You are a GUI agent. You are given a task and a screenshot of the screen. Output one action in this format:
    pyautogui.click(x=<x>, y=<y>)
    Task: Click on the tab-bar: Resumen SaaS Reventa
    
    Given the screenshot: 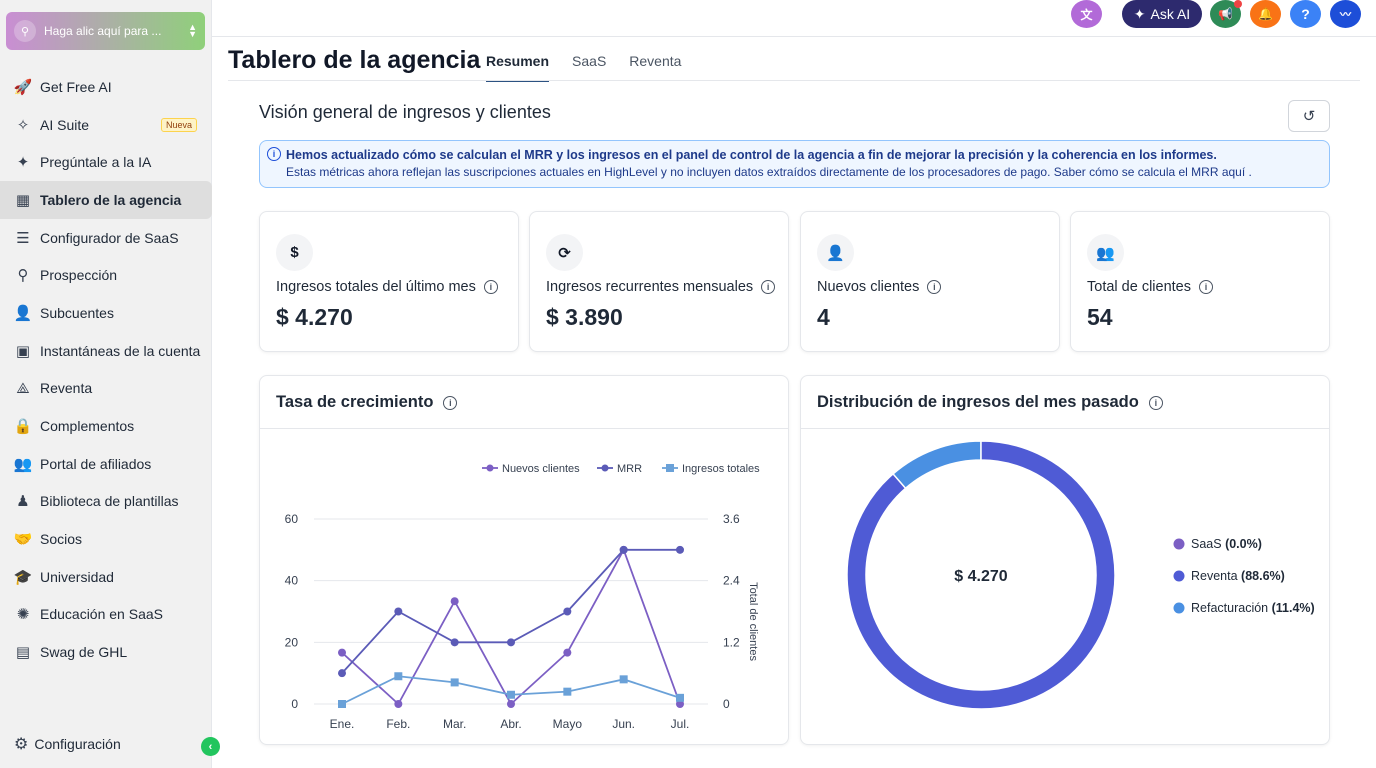 What is the action you would take?
    pyautogui.click(x=595, y=64)
    